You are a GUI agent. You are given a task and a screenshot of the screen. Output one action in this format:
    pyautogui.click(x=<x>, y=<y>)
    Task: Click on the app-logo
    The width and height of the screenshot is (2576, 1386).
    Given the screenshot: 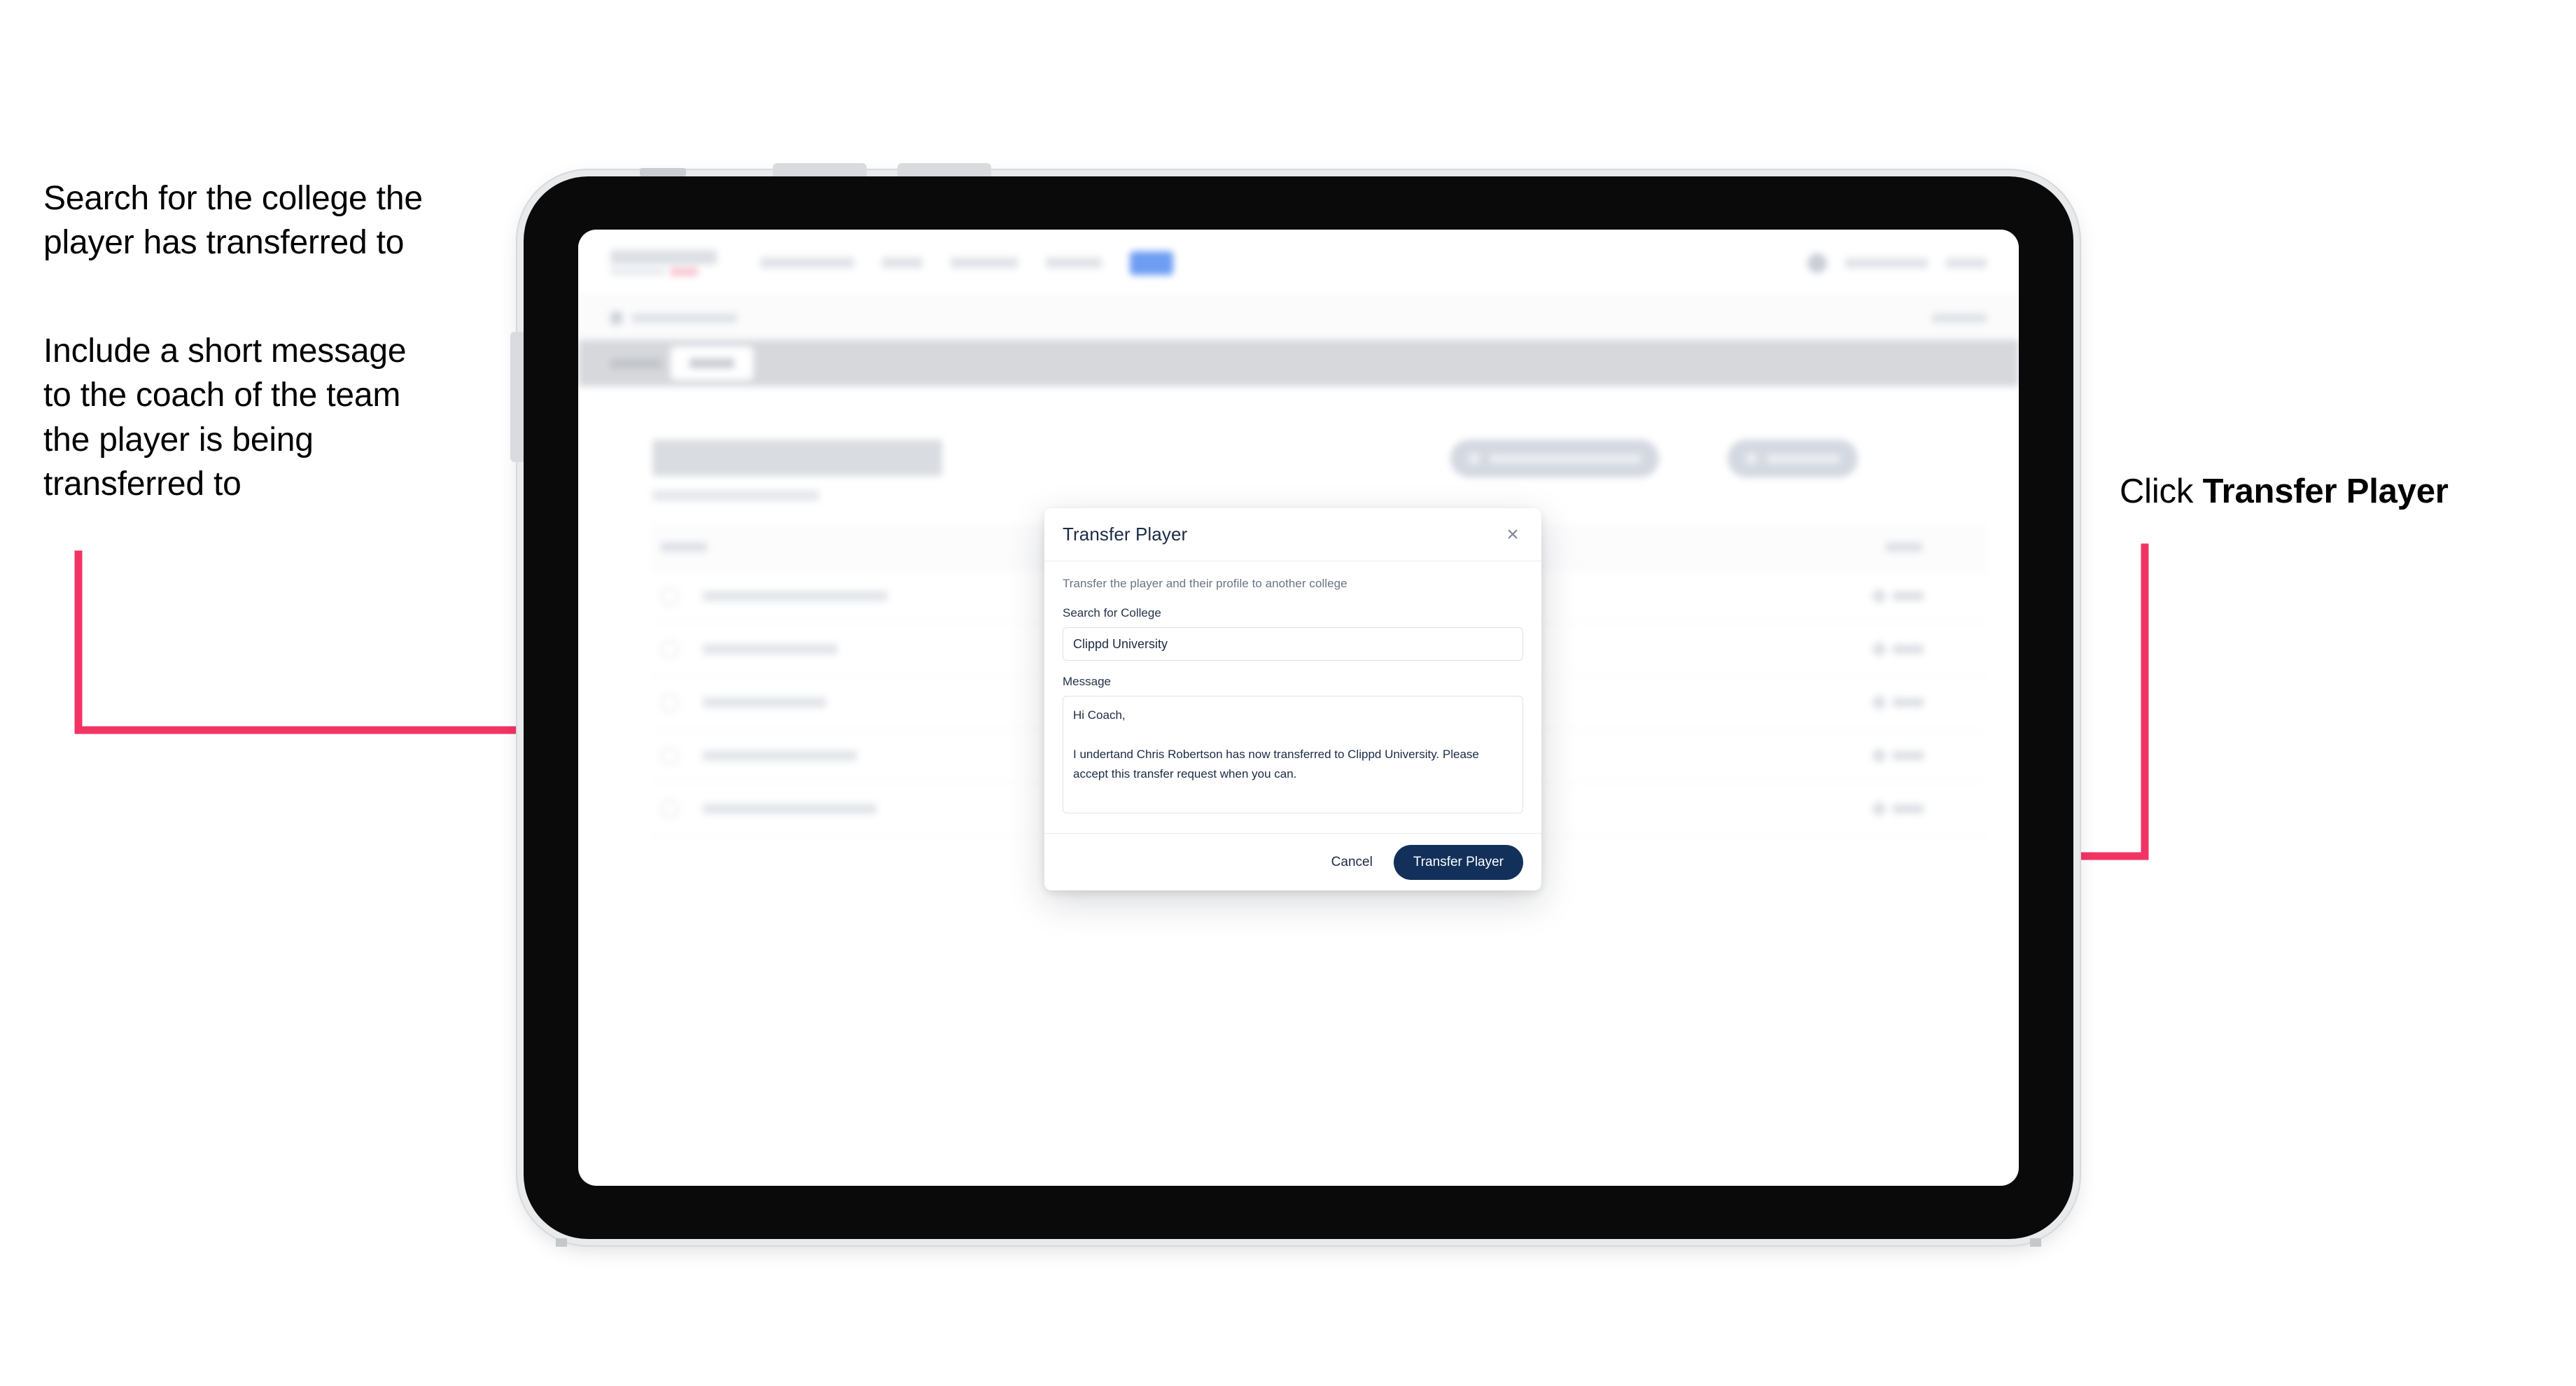 What is the action you would take?
    pyautogui.click(x=663, y=263)
    